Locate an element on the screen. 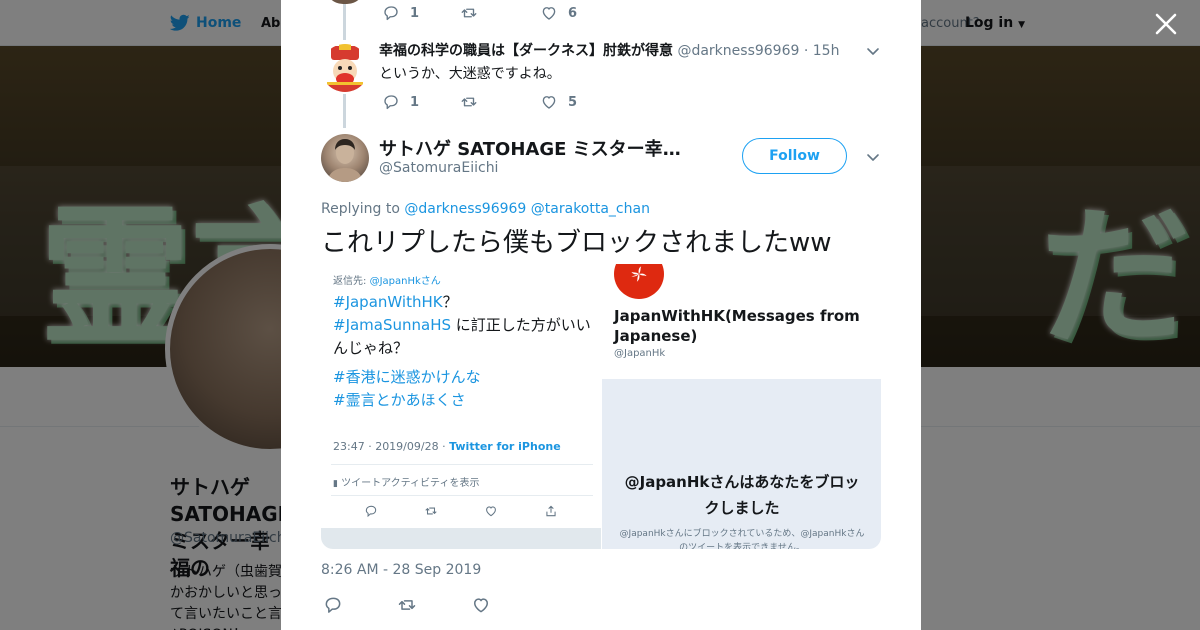  image1-reply-line: 返信先: @JapanHkさん is located at coordinates (387, 279).